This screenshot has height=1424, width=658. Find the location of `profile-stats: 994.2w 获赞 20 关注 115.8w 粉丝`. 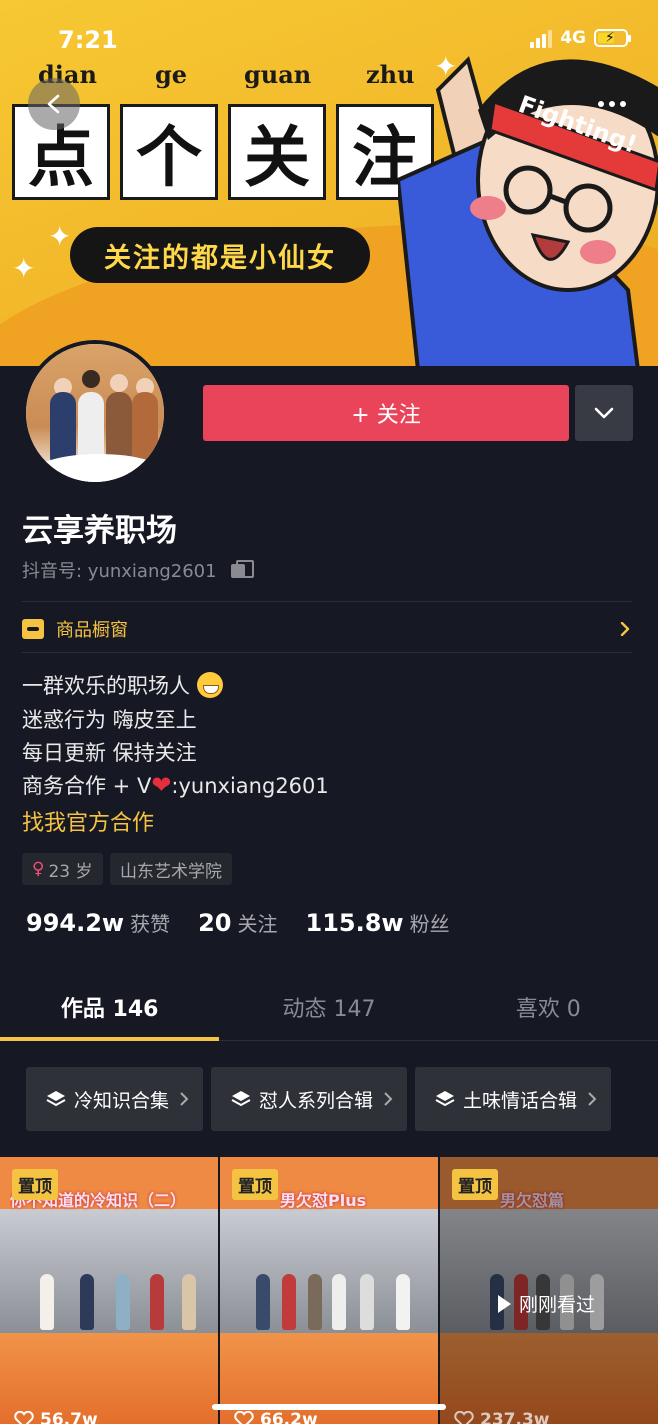

profile-stats: 994.2w 获赞 20 关注 115.8w 粉丝 is located at coordinates (238, 922).